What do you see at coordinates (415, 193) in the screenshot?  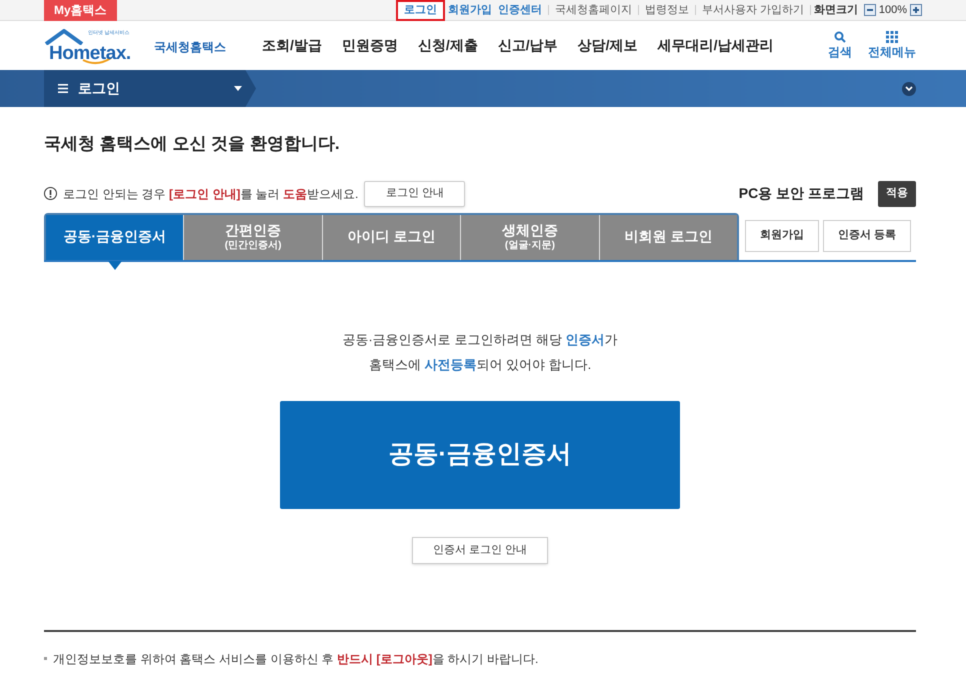 I see `login-guide-button: 로그인 안내` at bounding box center [415, 193].